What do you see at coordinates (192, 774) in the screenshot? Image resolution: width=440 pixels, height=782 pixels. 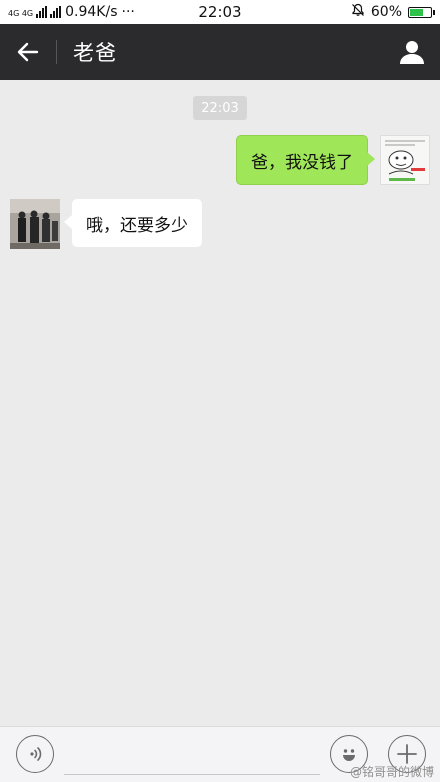 I see `message-input` at bounding box center [192, 774].